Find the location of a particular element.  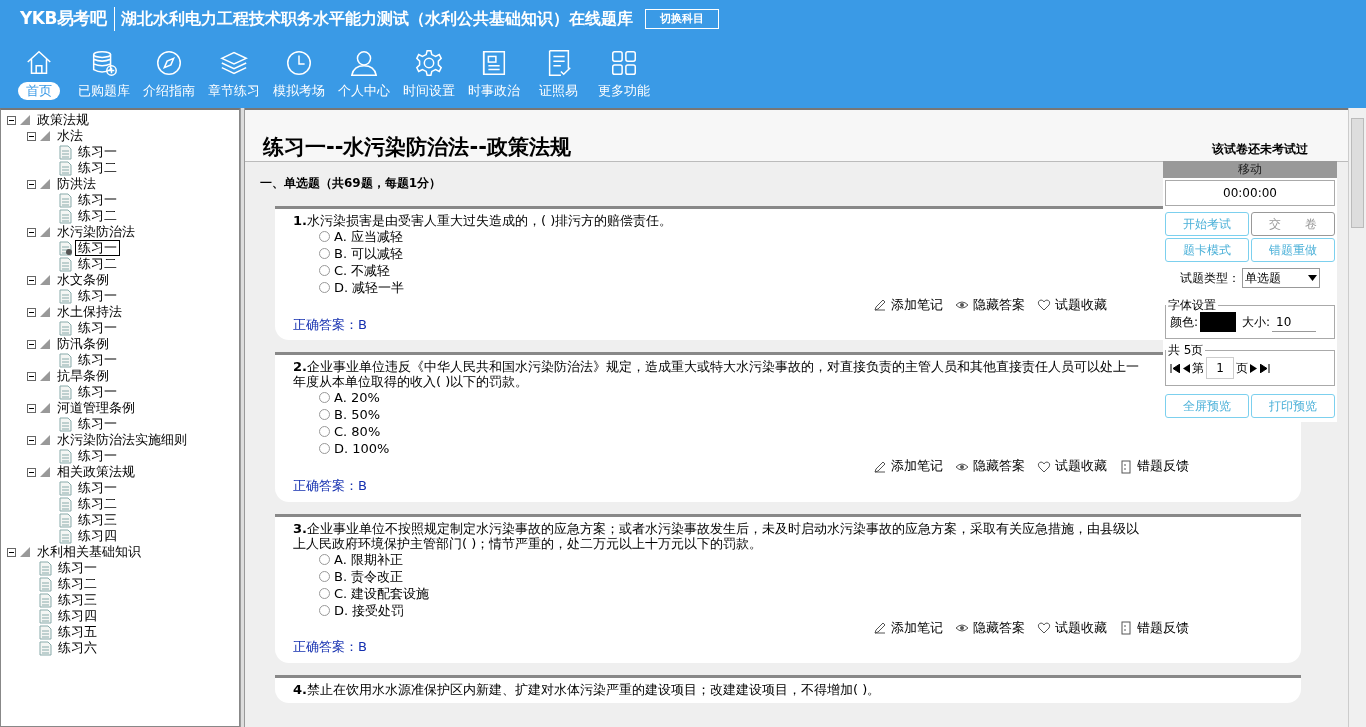

tree-folder: 相关政策法规 is located at coordinates (96, 472).